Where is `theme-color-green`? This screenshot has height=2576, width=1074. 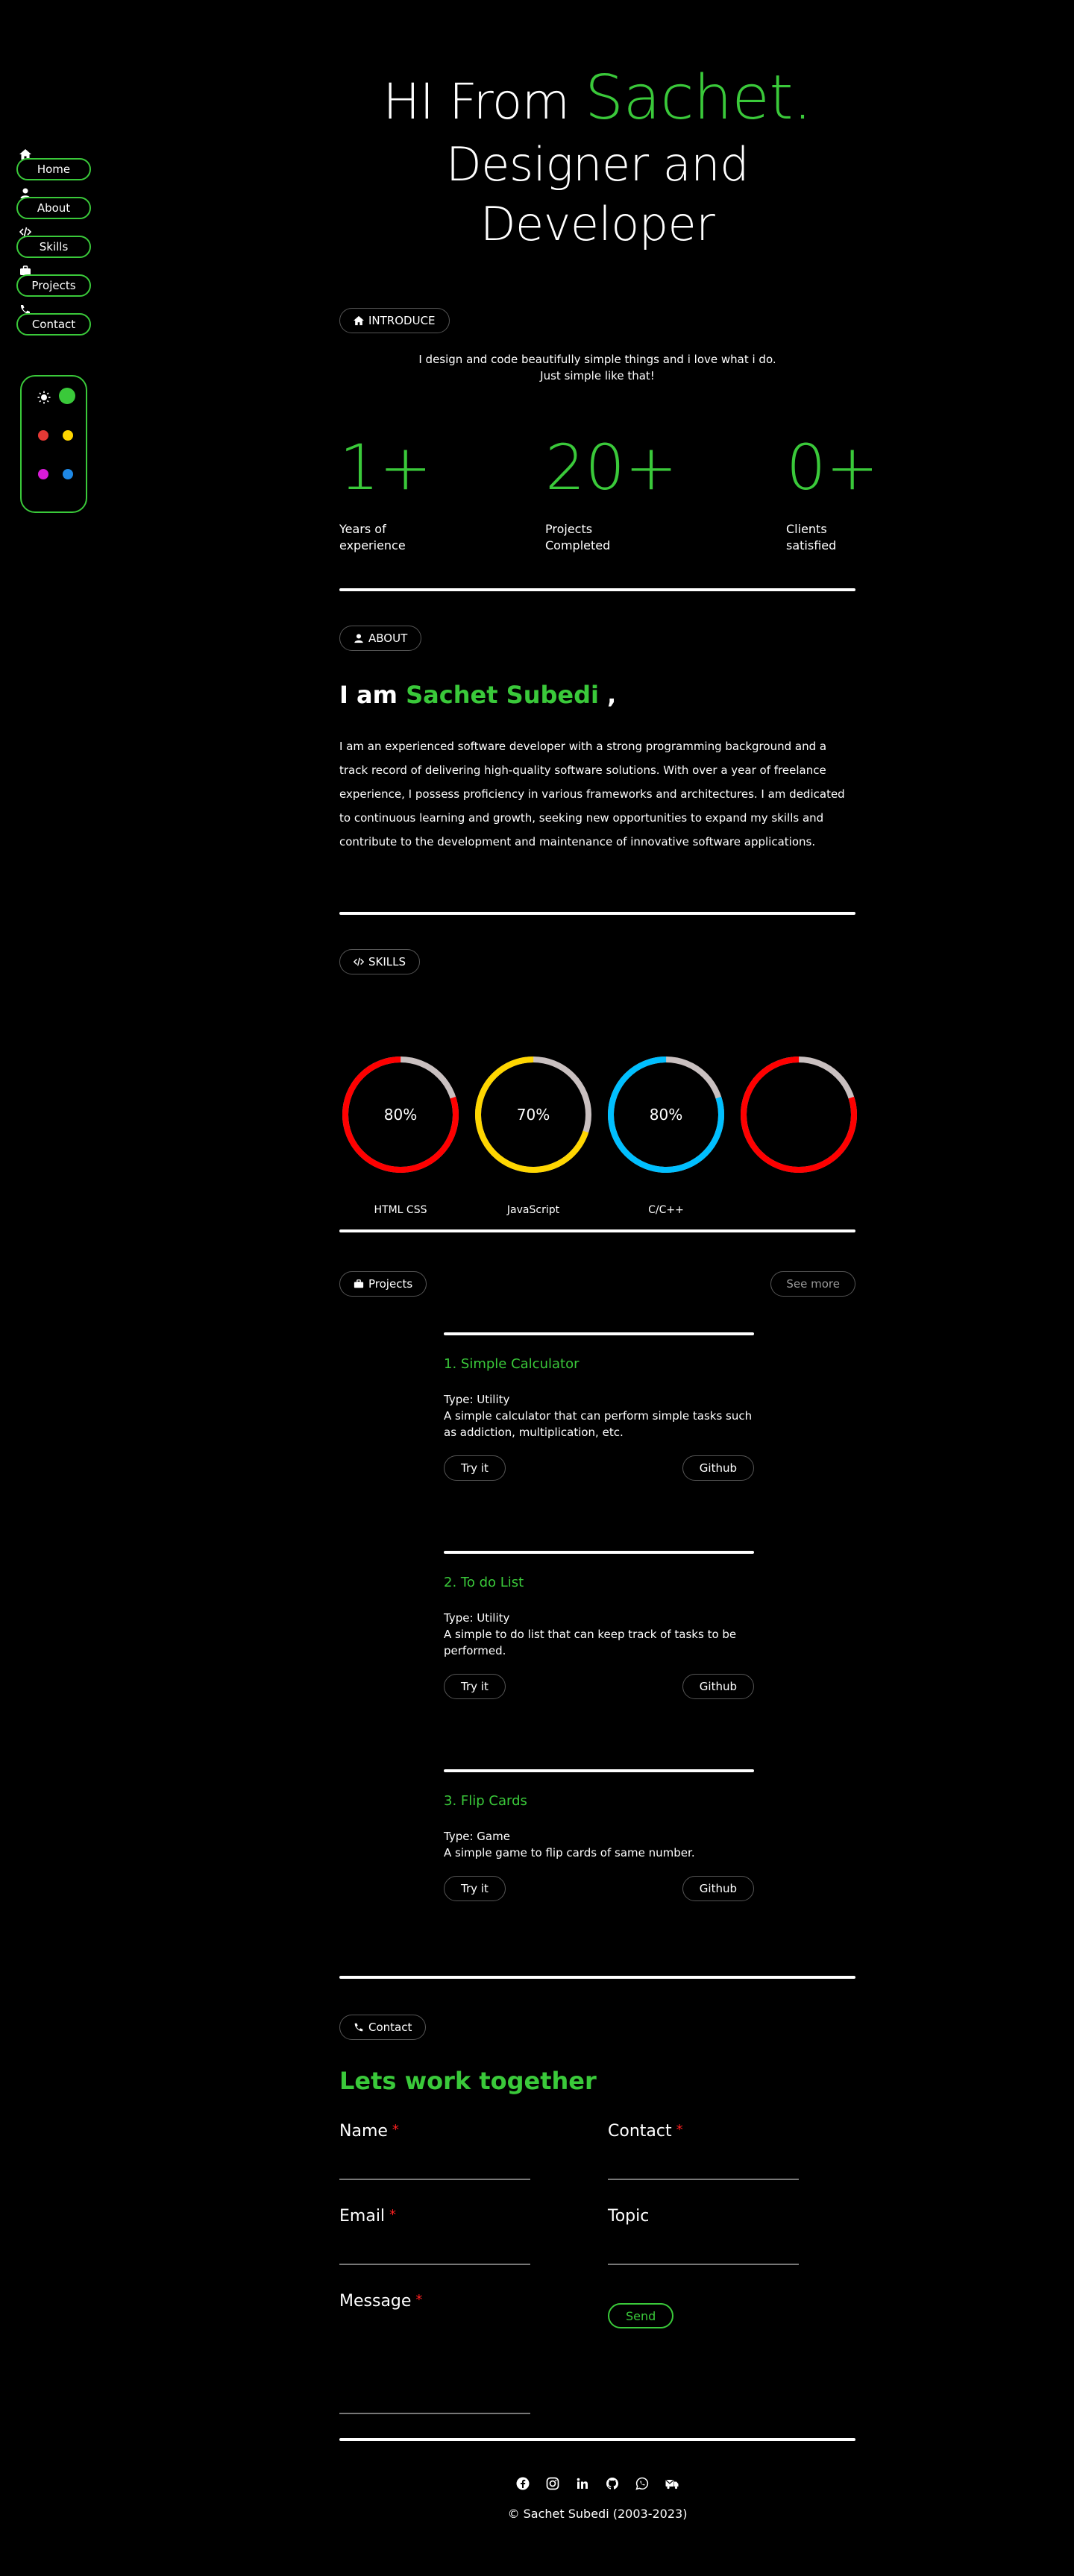
theme-color-green is located at coordinates (67, 396).